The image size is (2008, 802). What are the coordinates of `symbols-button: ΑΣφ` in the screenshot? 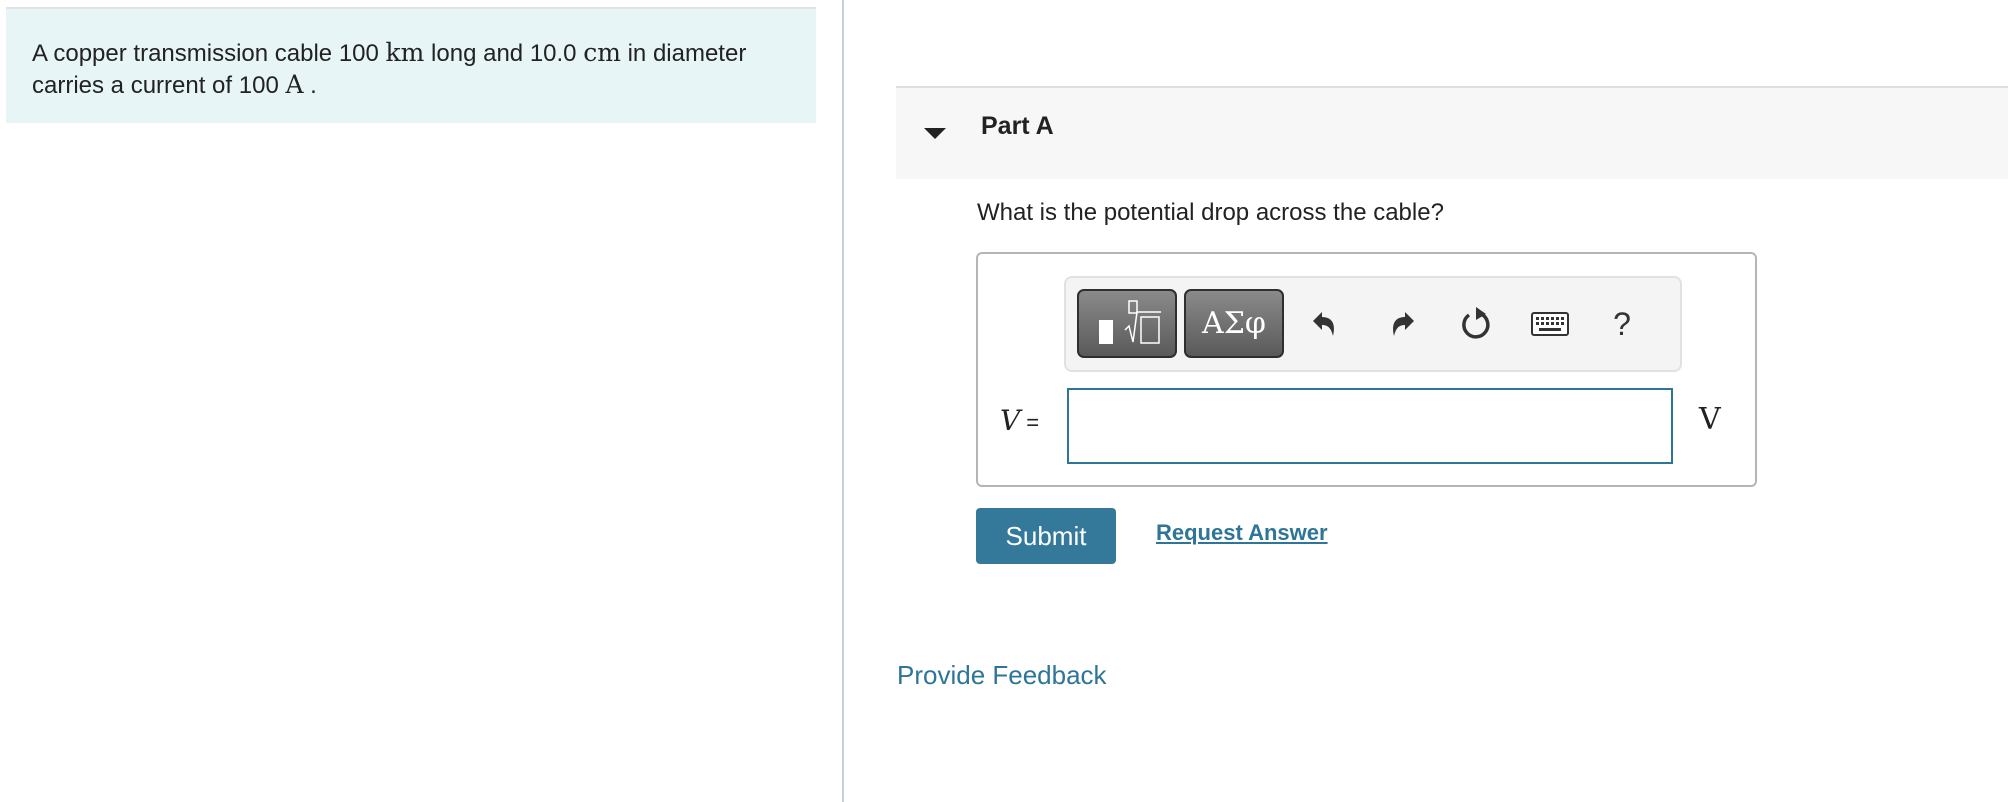 It's located at (1234, 323).